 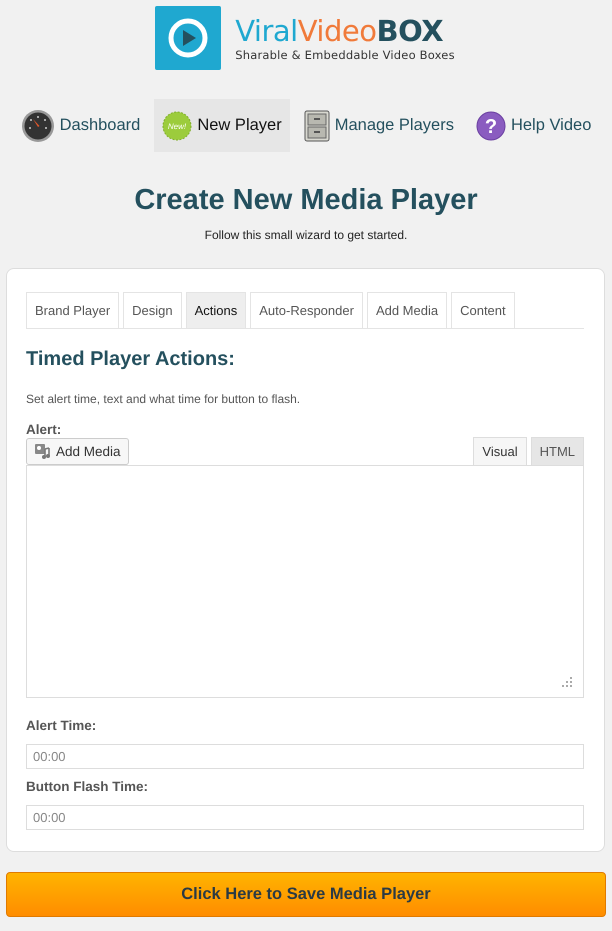 I want to click on logo-wordmark: ViralVideoBOX, so click(x=339, y=30).